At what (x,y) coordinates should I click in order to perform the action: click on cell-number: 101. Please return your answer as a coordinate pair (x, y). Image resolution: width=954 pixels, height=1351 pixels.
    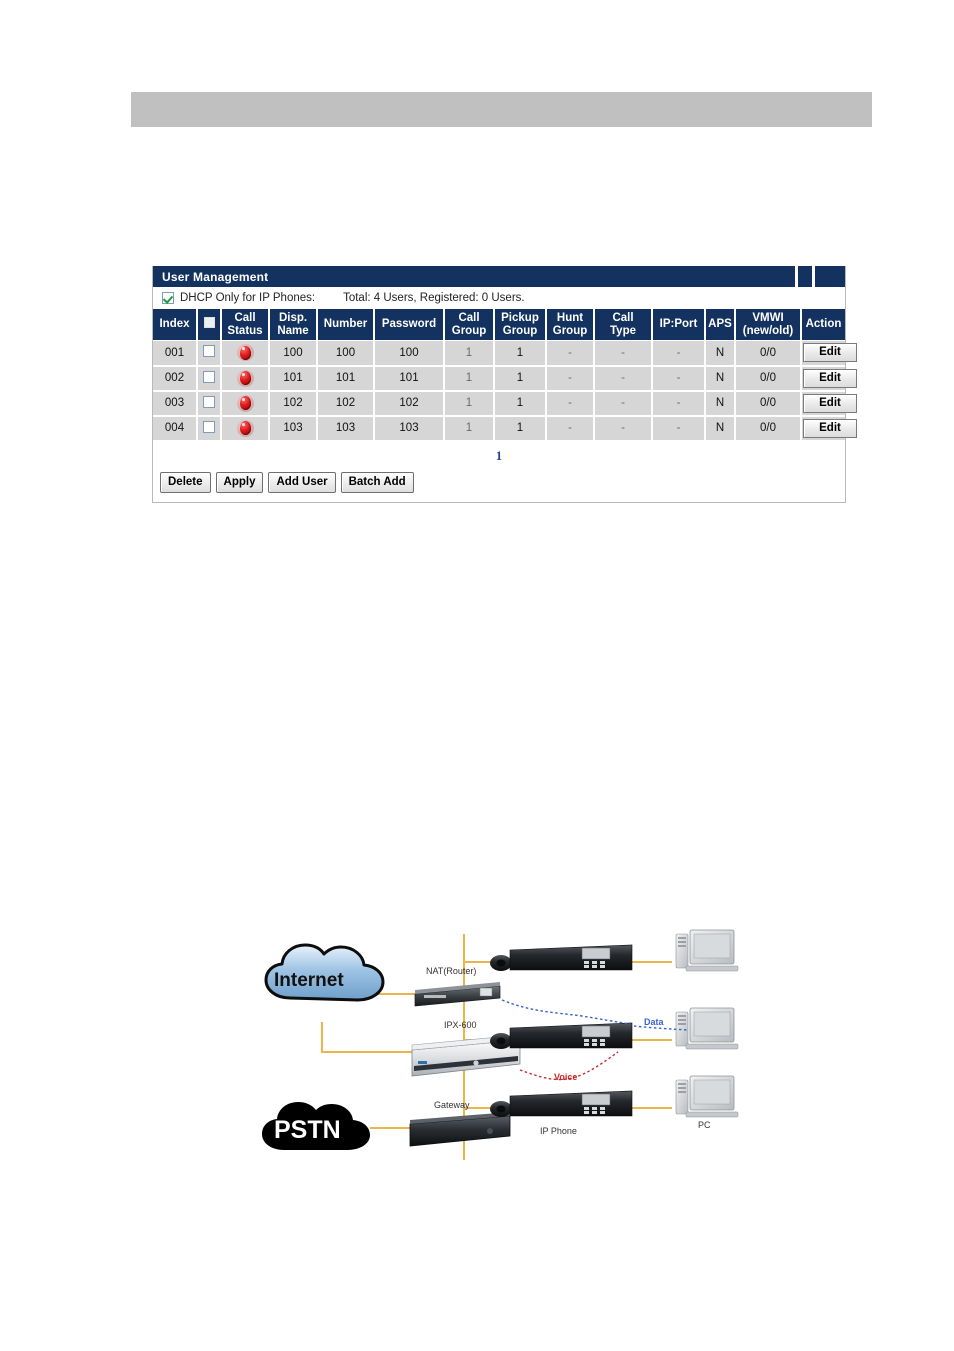
    Looking at the image, I should click on (346, 378).